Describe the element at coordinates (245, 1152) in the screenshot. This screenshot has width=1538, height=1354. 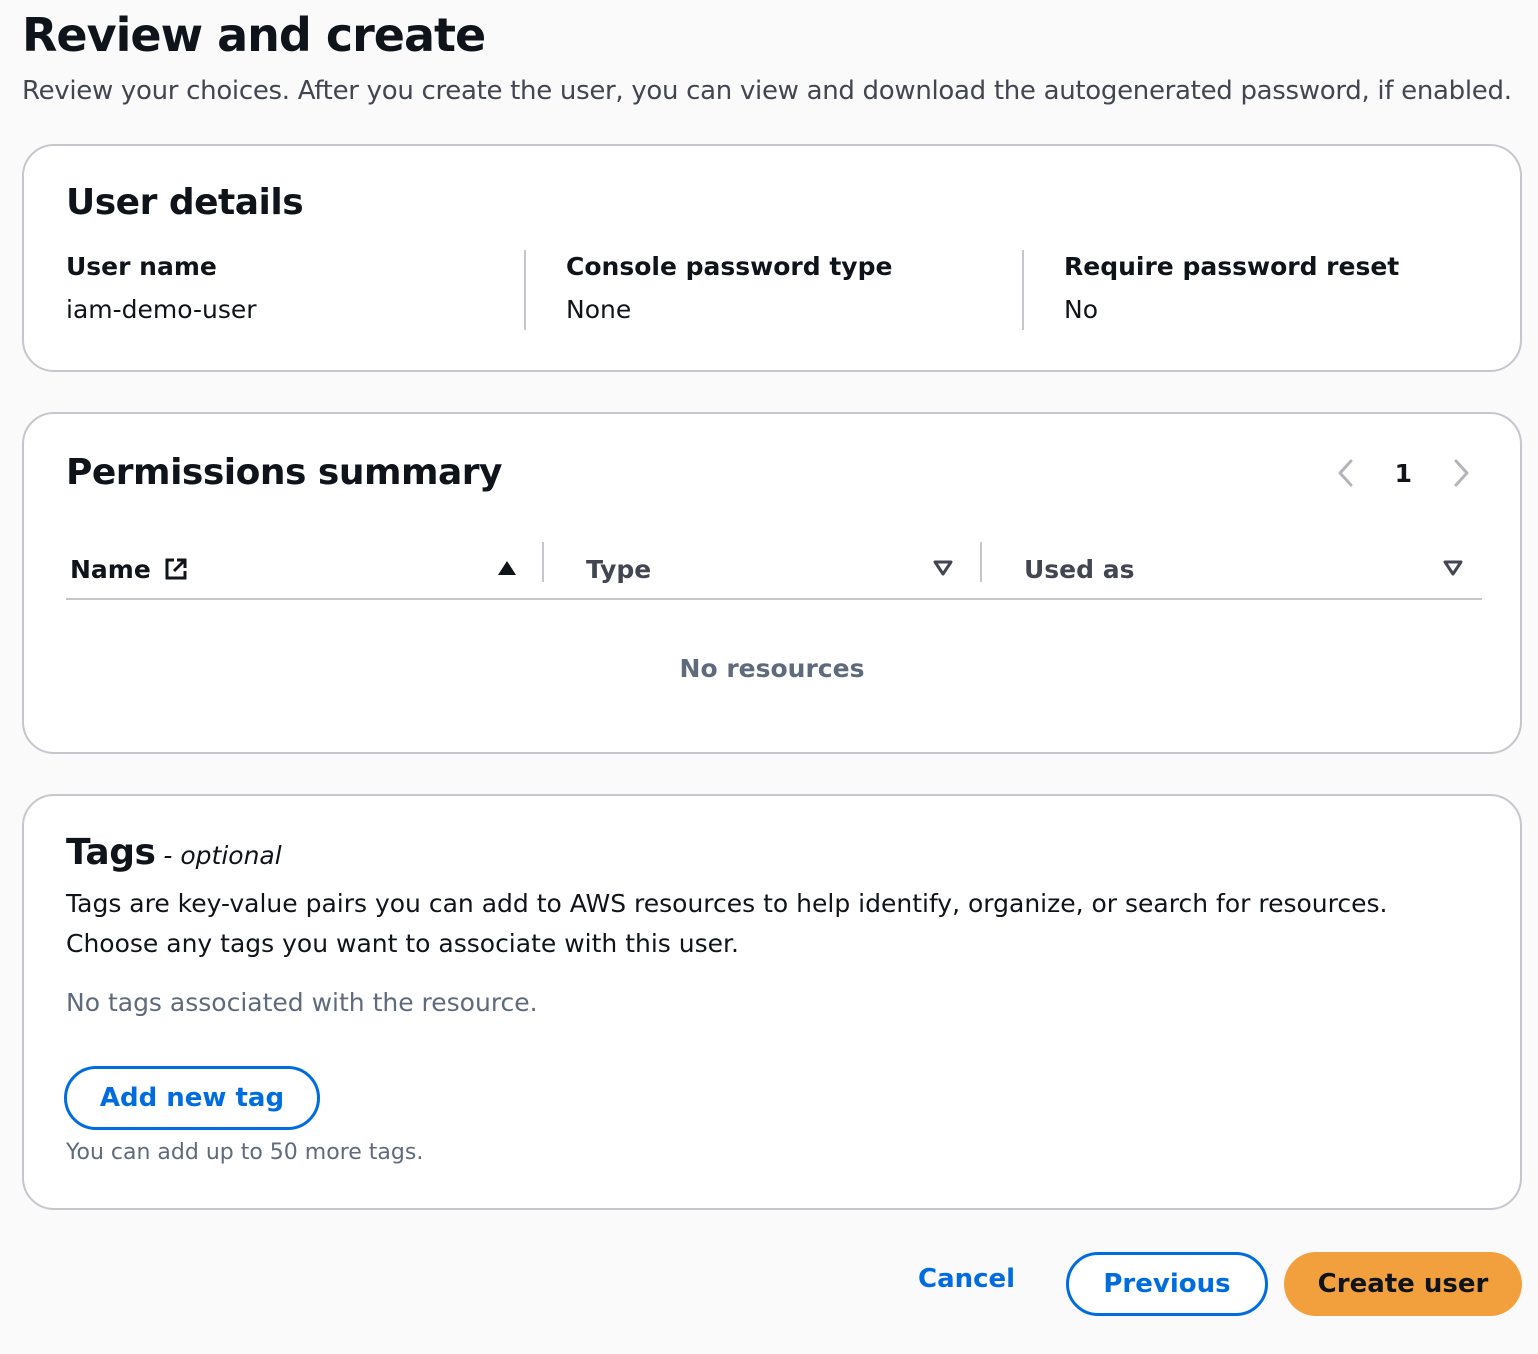
I see `tags-limit-hint: You can add up to 50 more tags.` at that location.